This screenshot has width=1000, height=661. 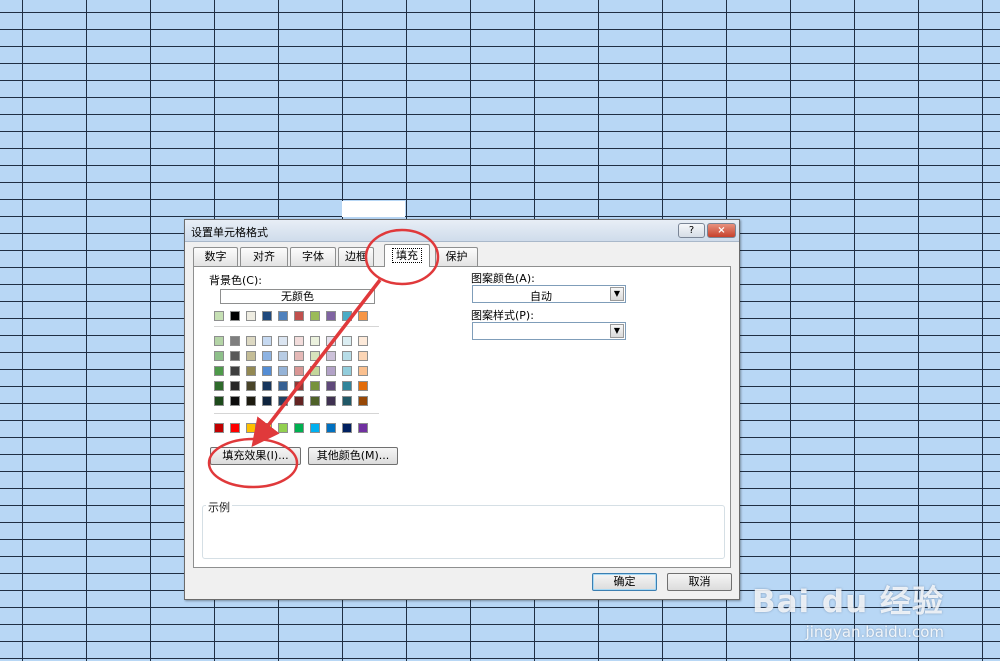 I want to click on pattern-color-label: 图案颜色(A):, so click(x=503, y=278).